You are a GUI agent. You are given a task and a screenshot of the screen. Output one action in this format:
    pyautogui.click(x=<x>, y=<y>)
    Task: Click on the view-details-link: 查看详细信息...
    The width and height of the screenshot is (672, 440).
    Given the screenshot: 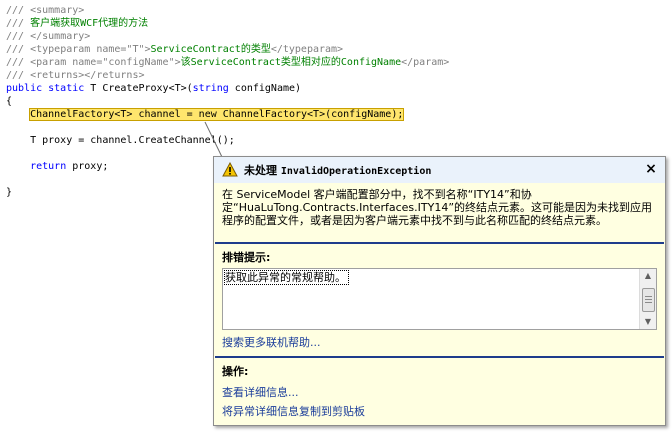 What is the action you would take?
    pyautogui.click(x=260, y=392)
    